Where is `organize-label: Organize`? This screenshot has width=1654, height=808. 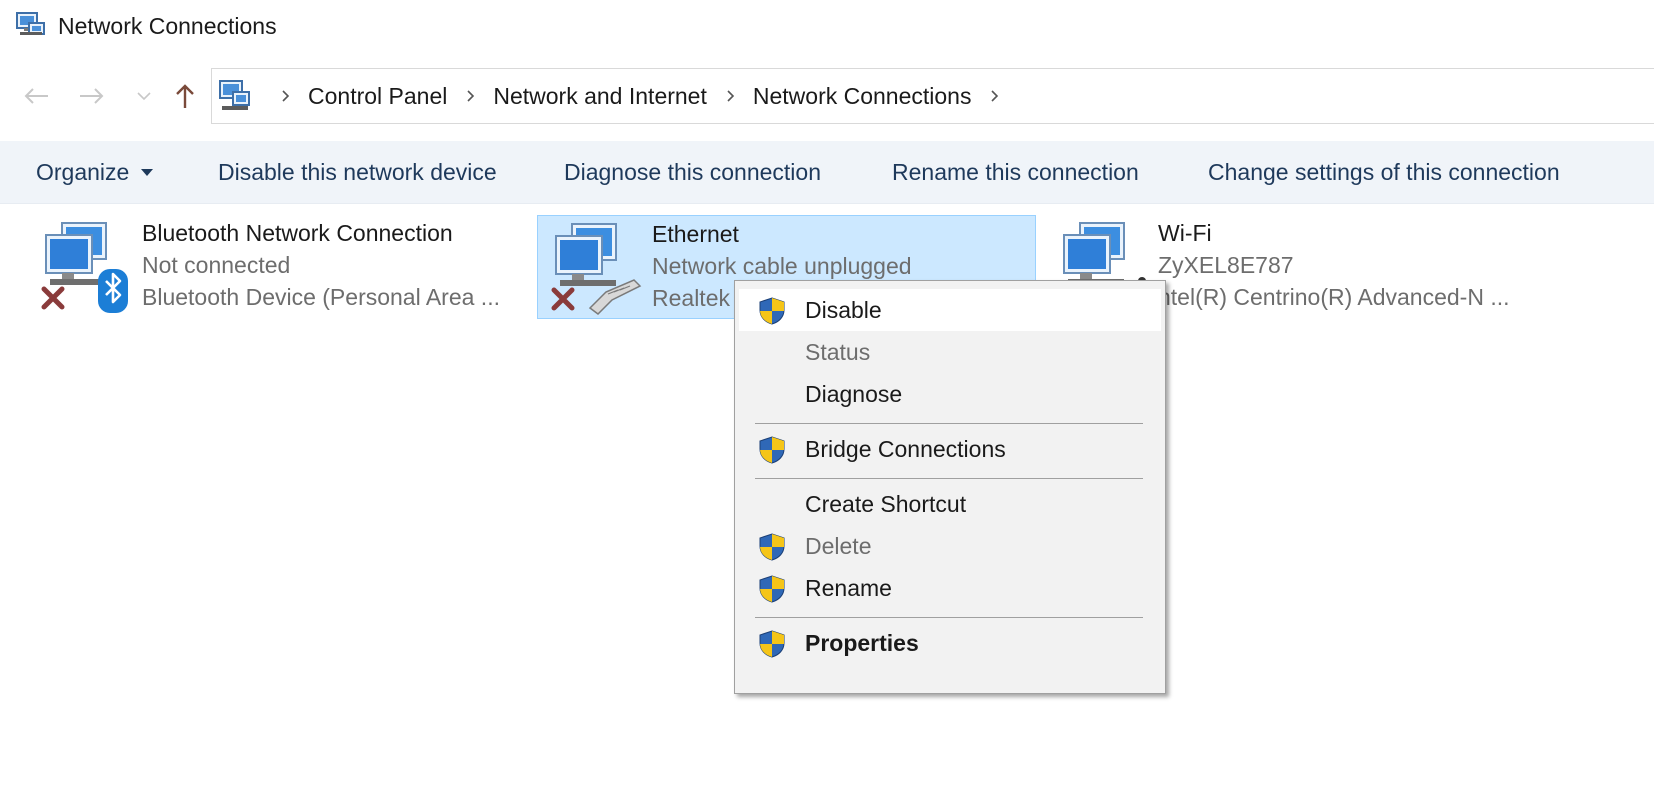 organize-label: Organize is located at coordinates (83, 171).